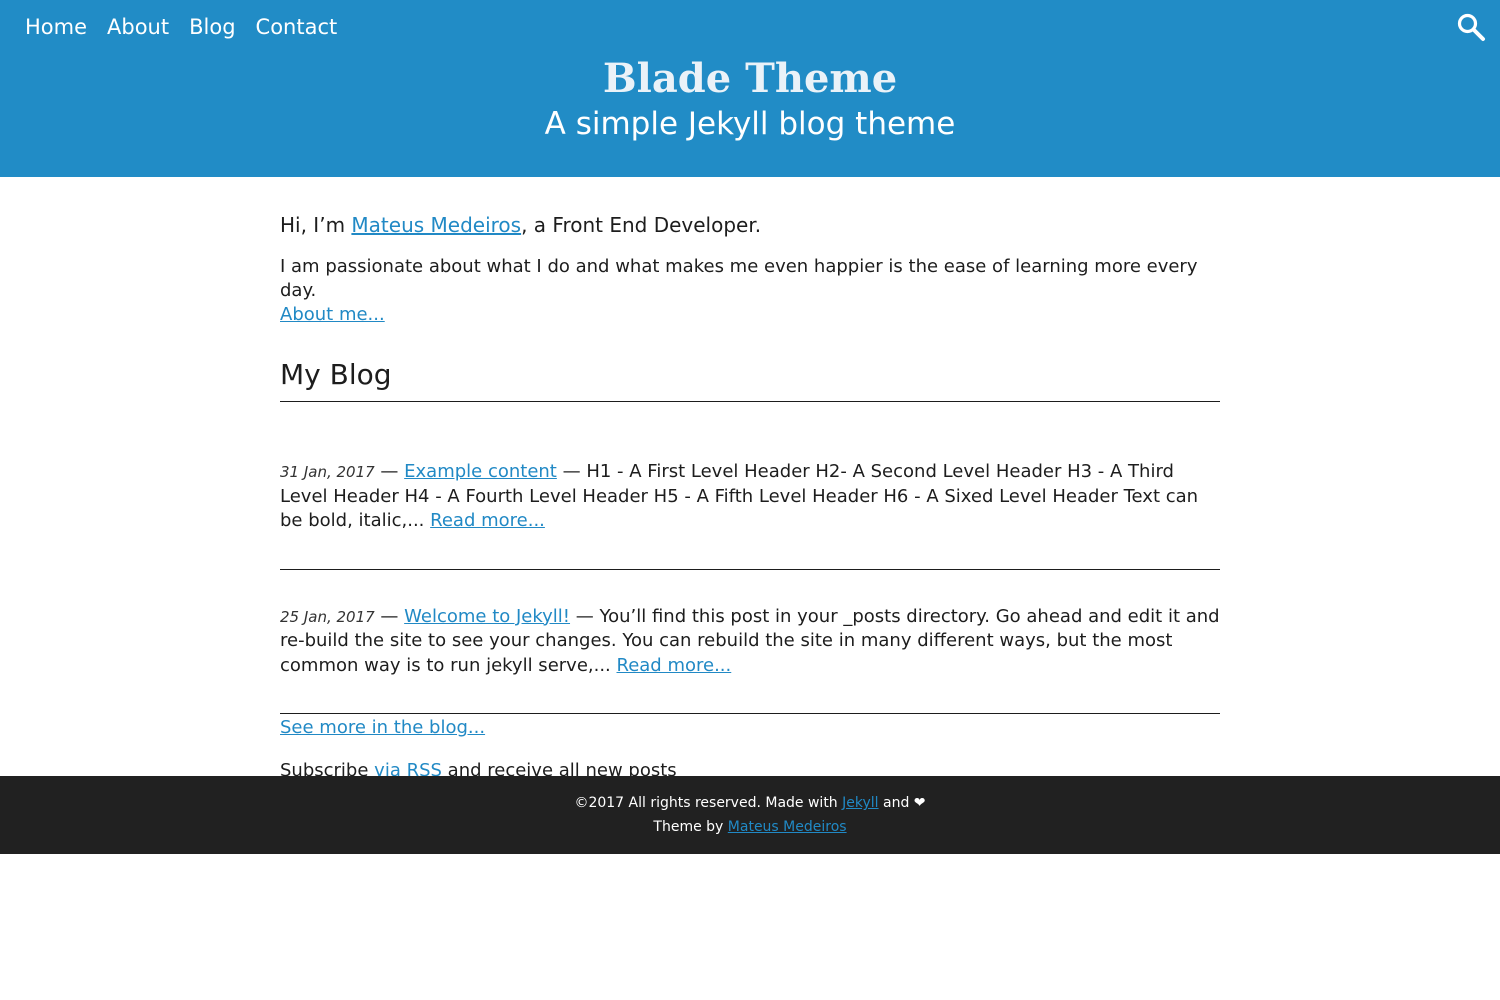 The height and width of the screenshot is (1000, 1500). Describe the element at coordinates (316, 225) in the screenshot. I see `intro-prefix: Hi, I’m` at that location.